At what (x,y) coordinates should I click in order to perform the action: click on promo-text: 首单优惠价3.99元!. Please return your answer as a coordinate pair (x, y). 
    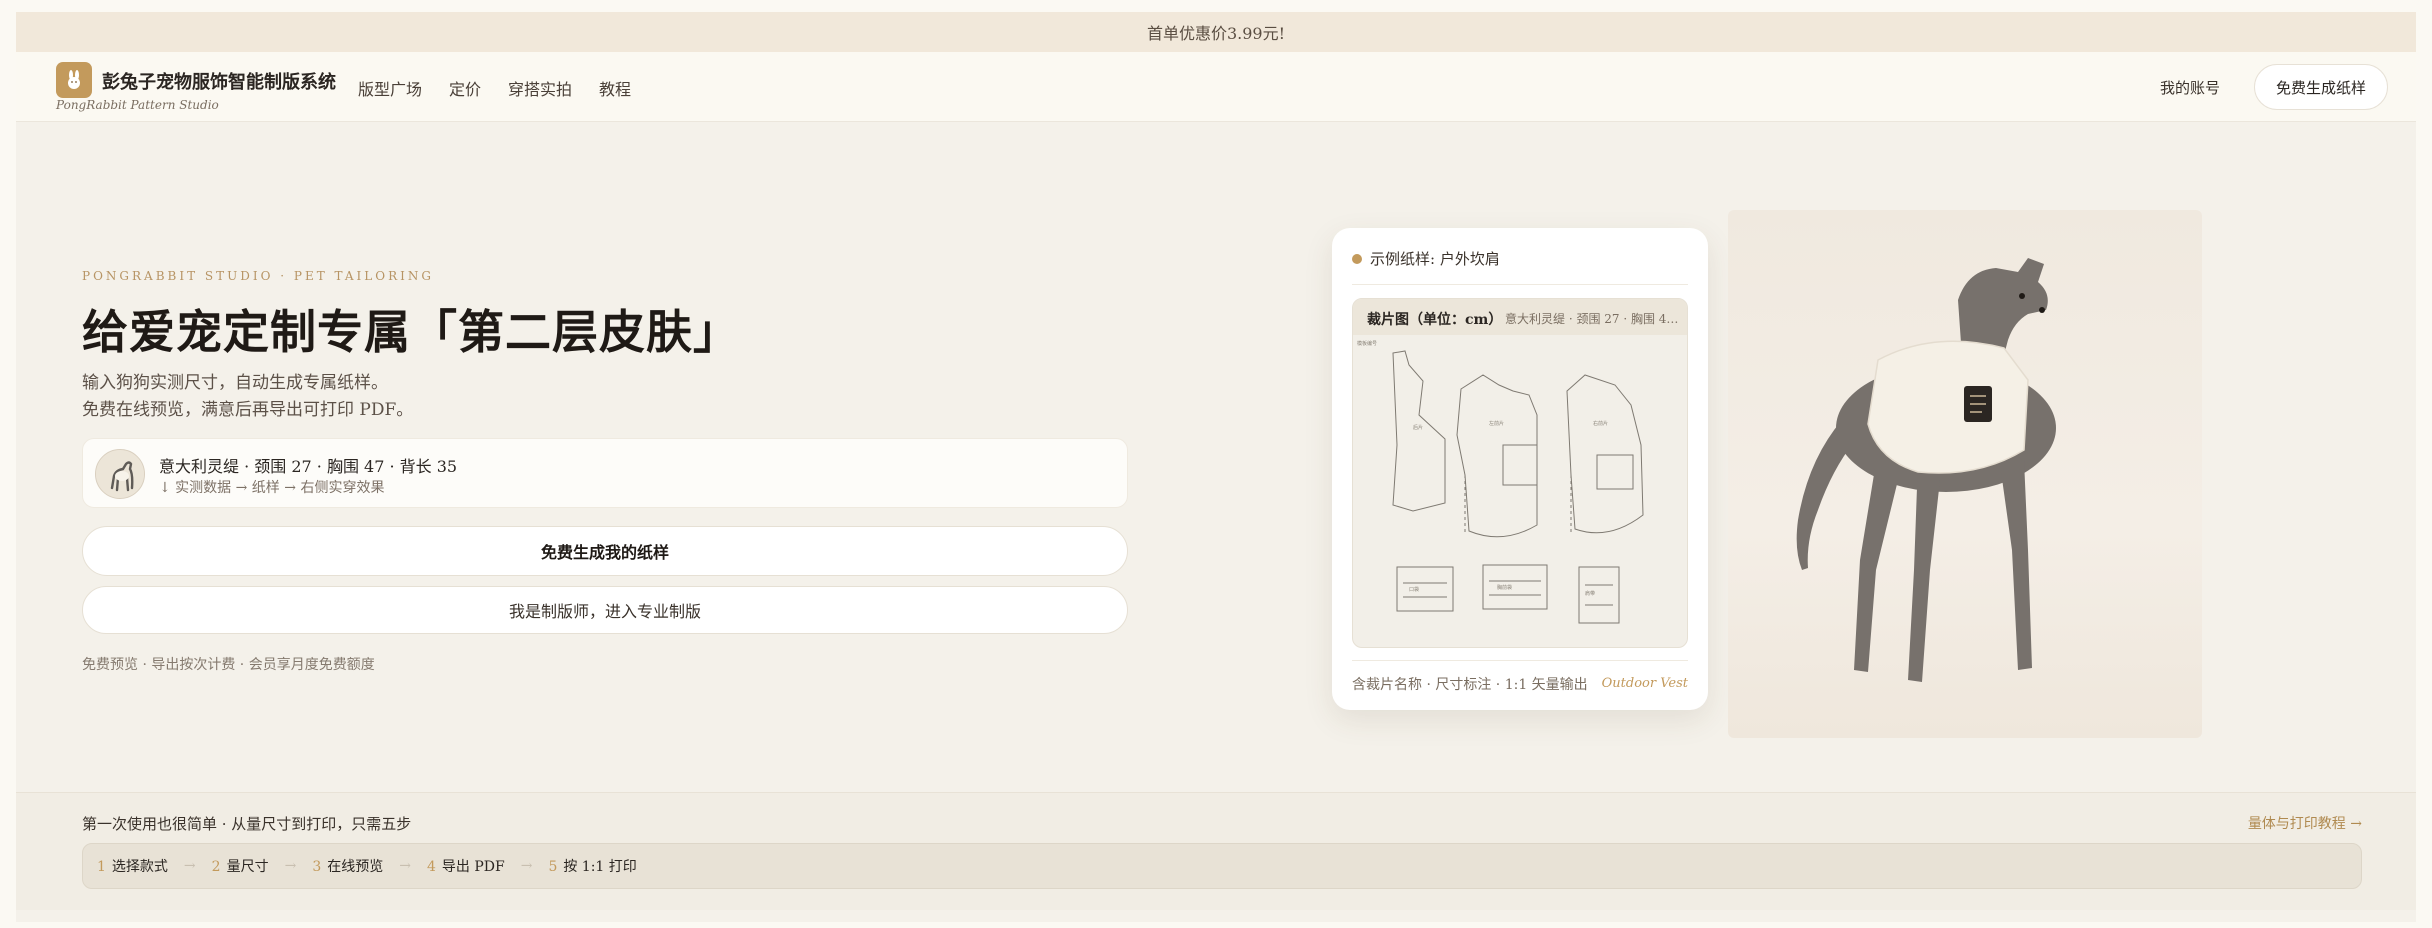
    Looking at the image, I should click on (1216, 33).